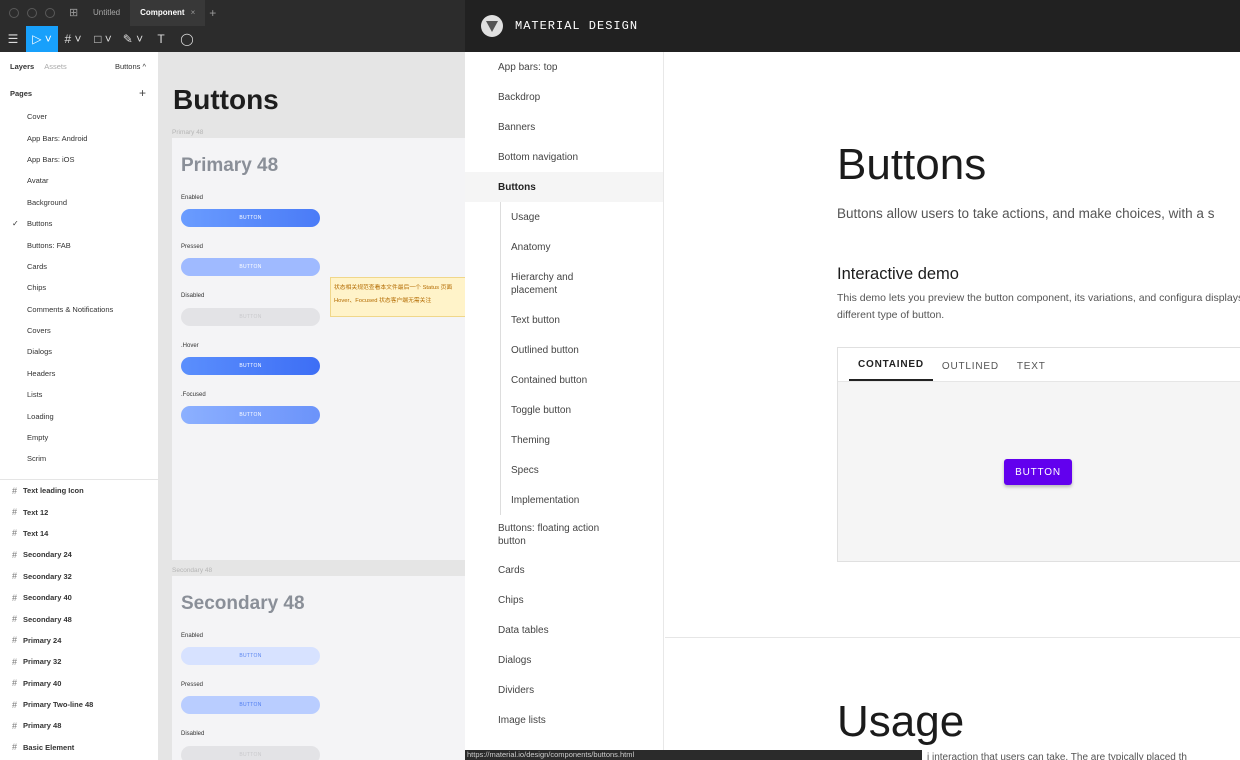 The width and height of the screenshot is (1240, 760). What do you see at coordinates (79, 554) in the screenshot?
I see `frame-item: # Secondary 24` at bounding box center [79, 554].